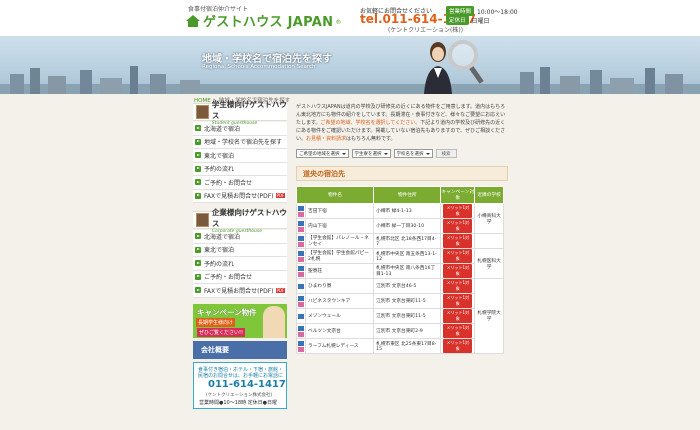 This screenshot has width=700, height=430. I want to click on sidebar-item-student-tohoku: 東北で宿泊, so click(240, 156).